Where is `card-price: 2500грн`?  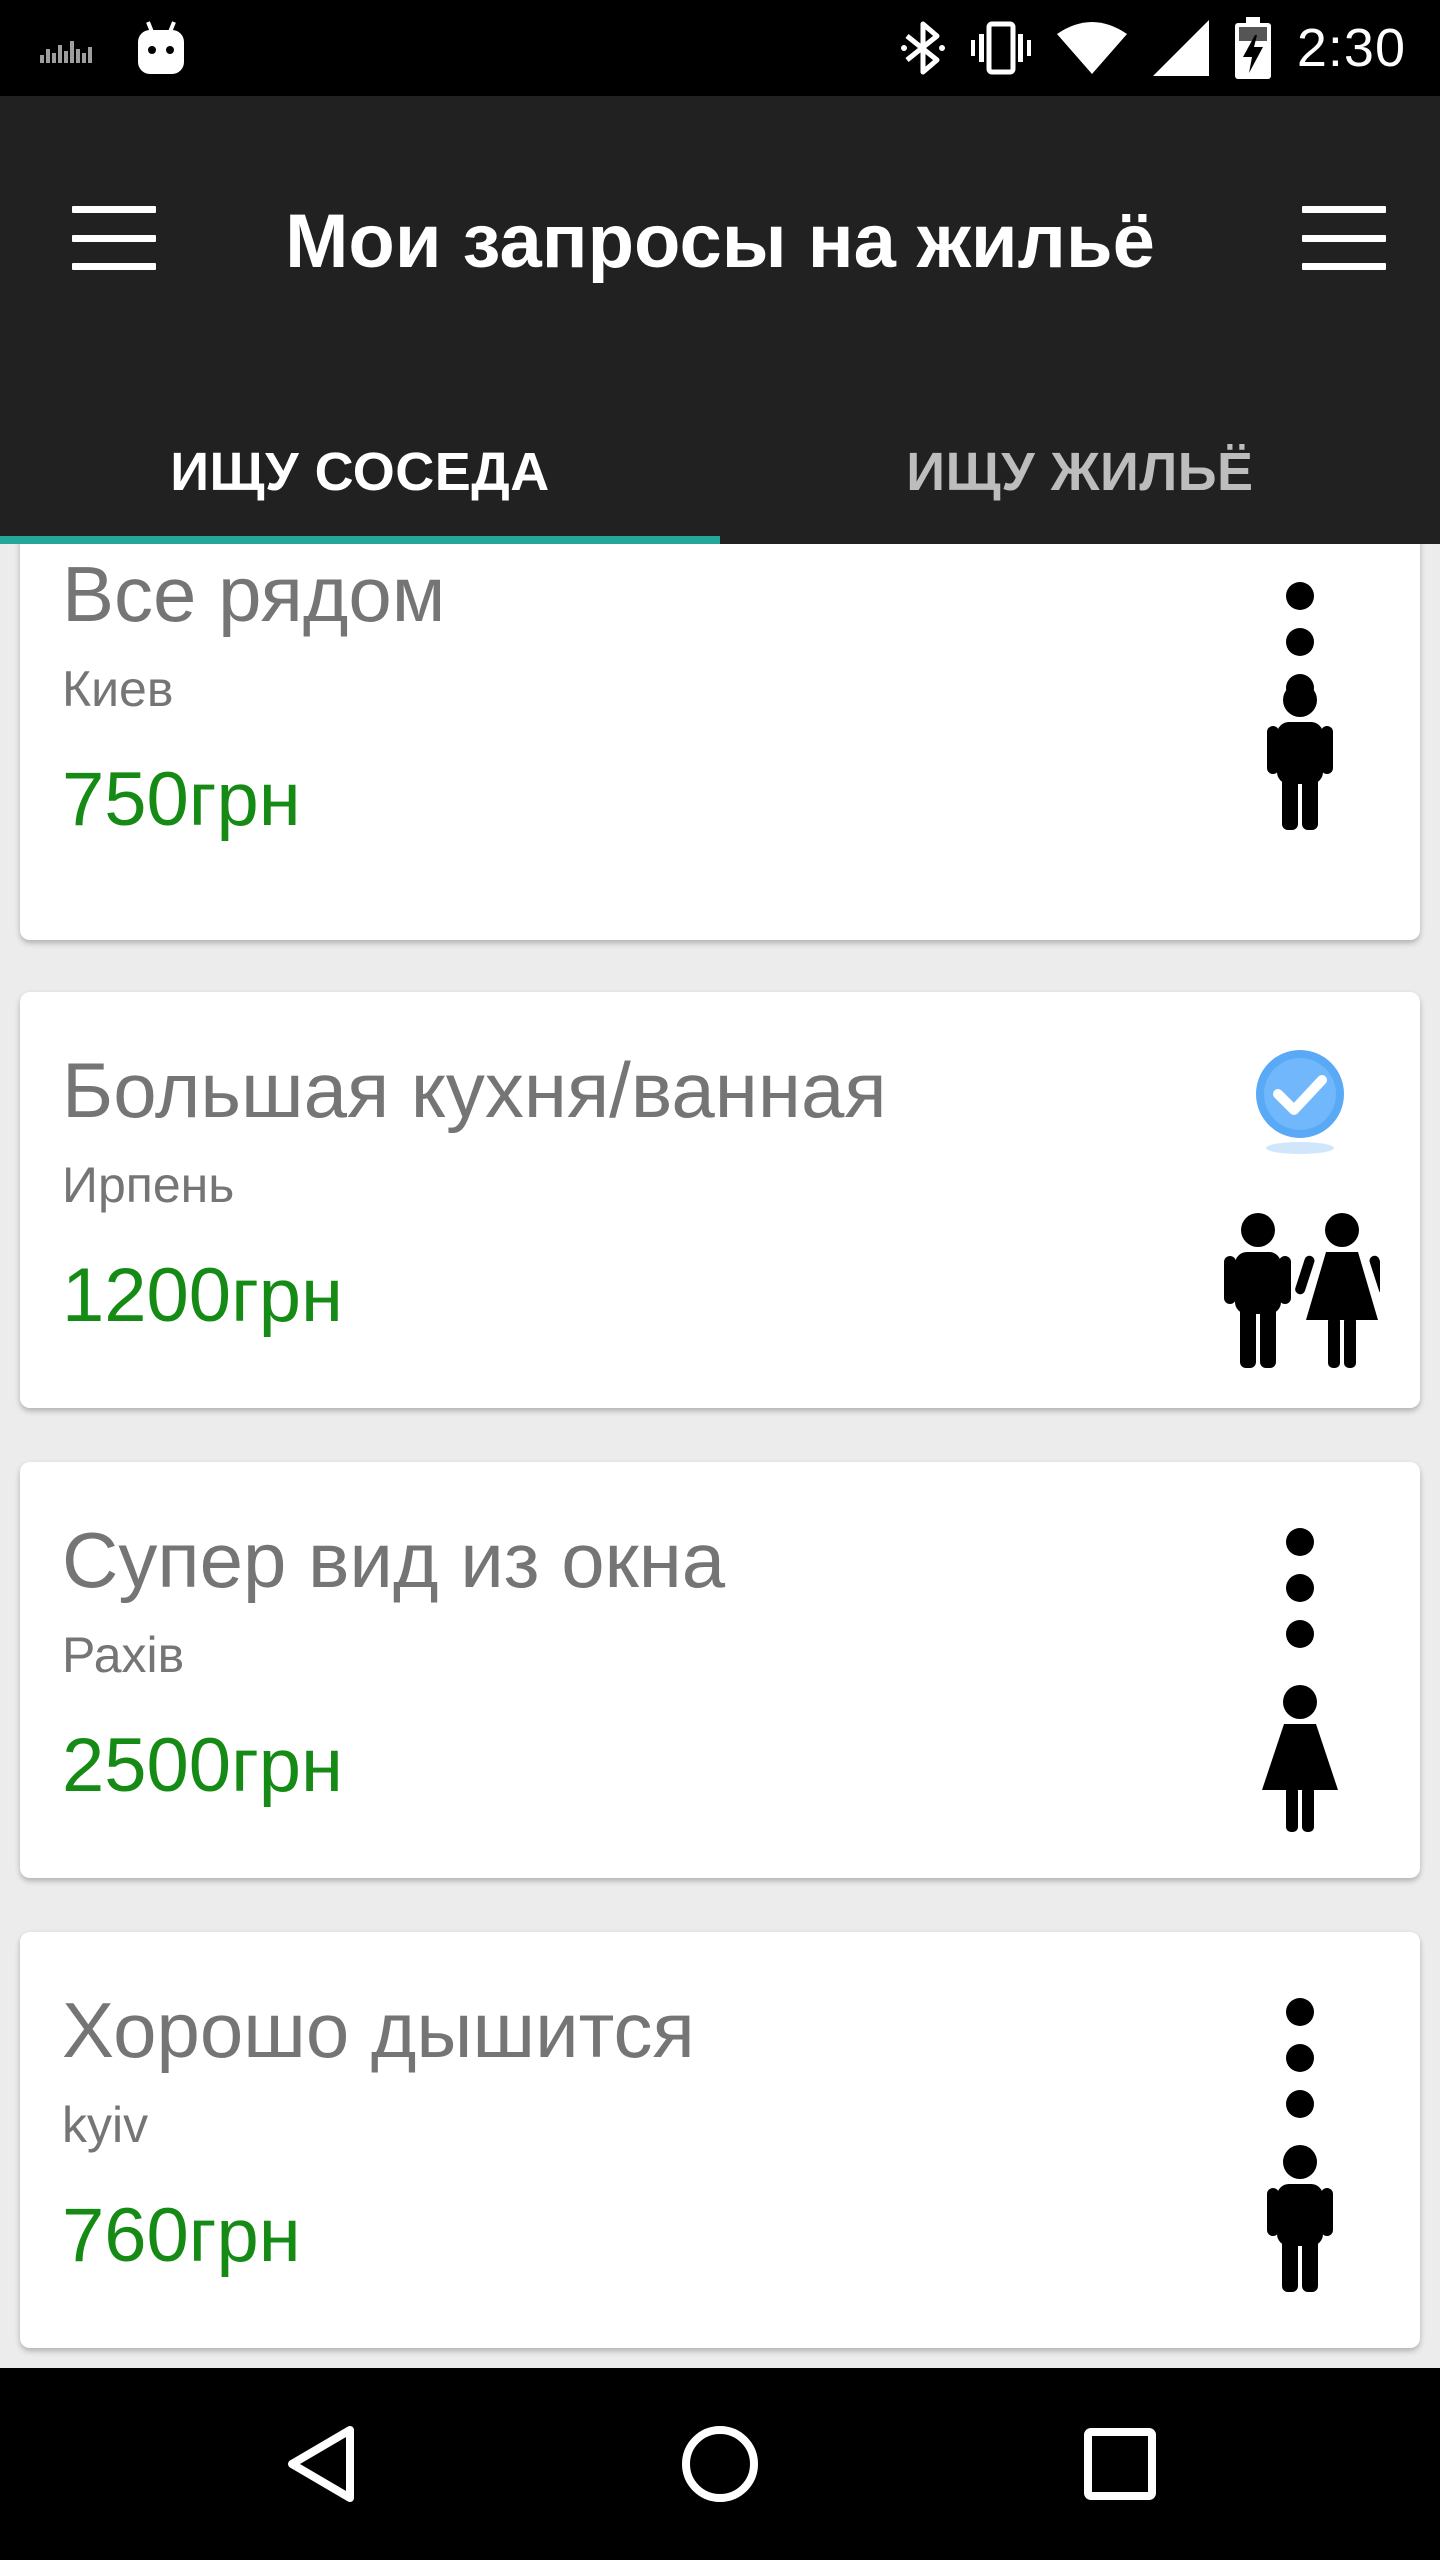
card-price: 2500грн is located at coordinates (203, 1765).